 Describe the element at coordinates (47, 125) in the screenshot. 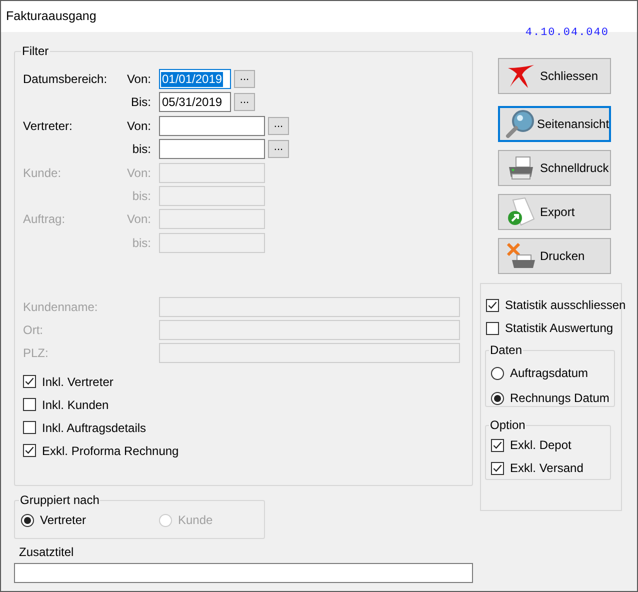

I see `field-label: Vertreter:` at that location.